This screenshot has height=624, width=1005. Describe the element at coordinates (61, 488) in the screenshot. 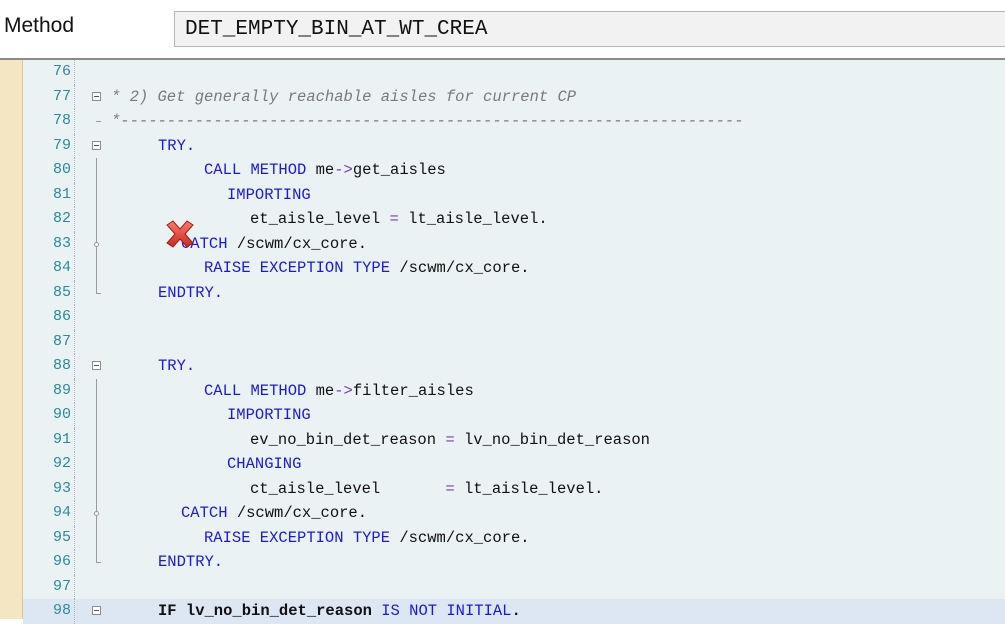

I see `line-number: 93` at that location.